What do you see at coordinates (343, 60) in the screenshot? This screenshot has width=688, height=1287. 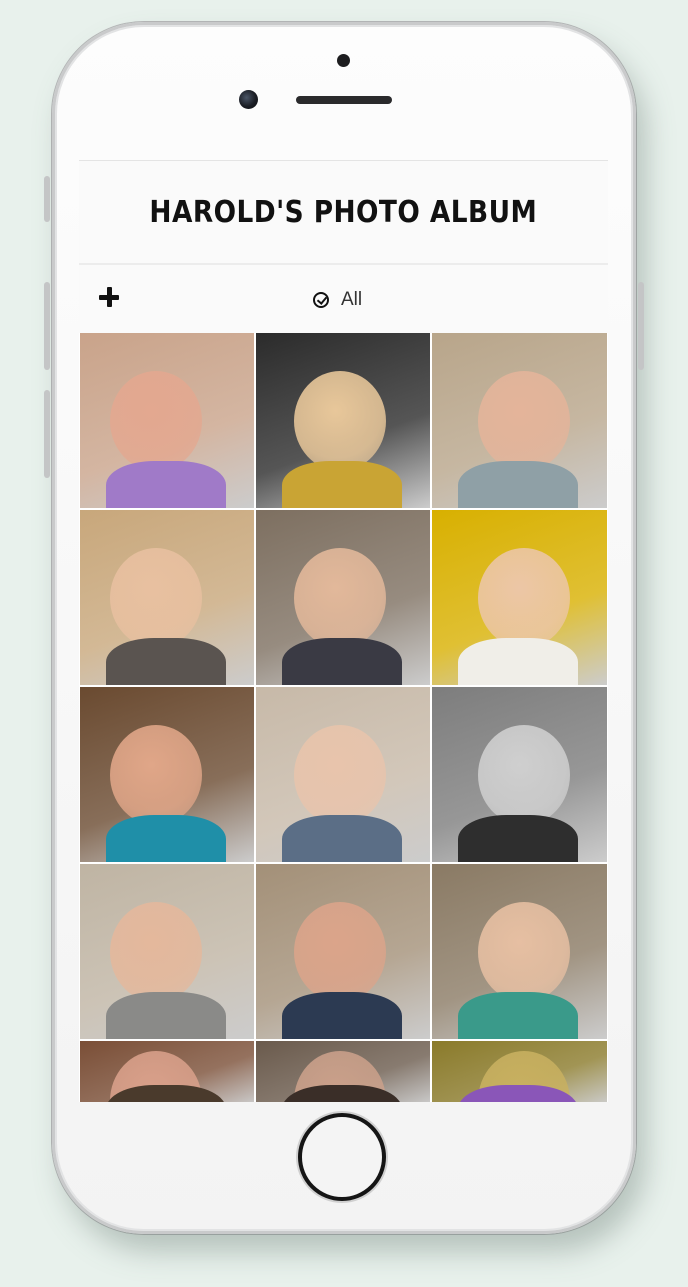 I see `proximity-sensor` at bounding box center [343, 60].